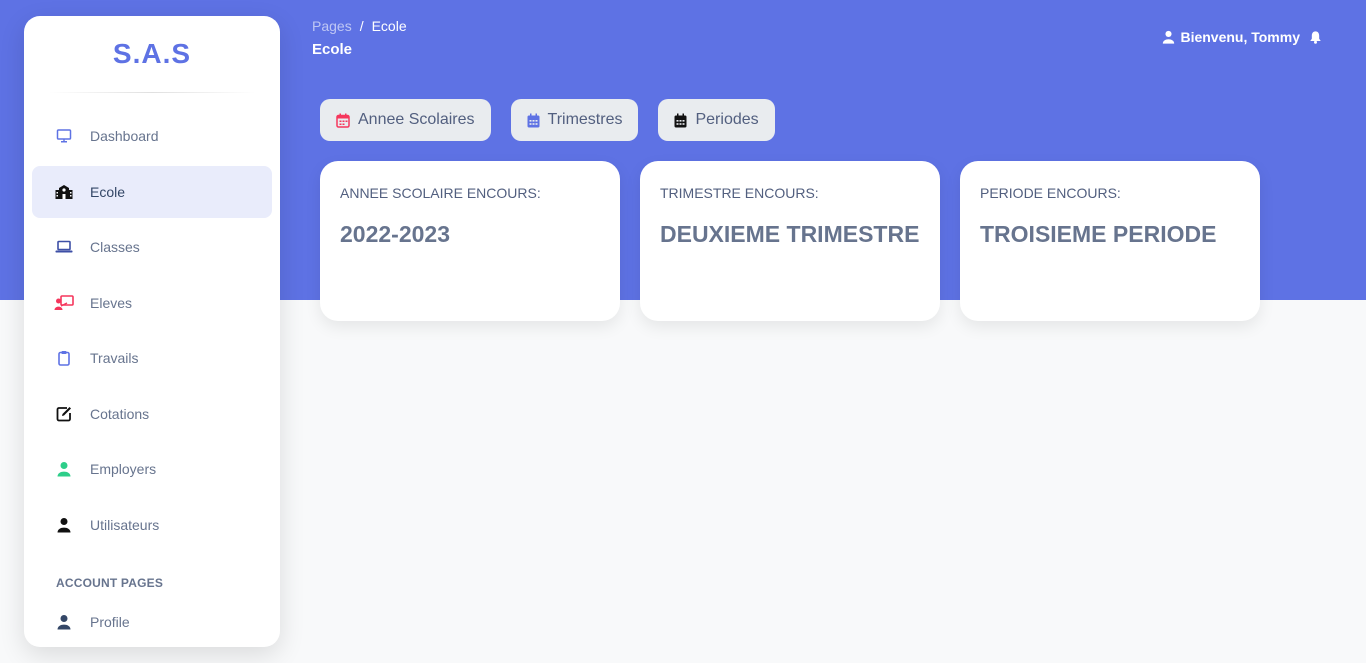  I want to click on user-greeting: Bienvenu, Tommy, so click(1240, 37).